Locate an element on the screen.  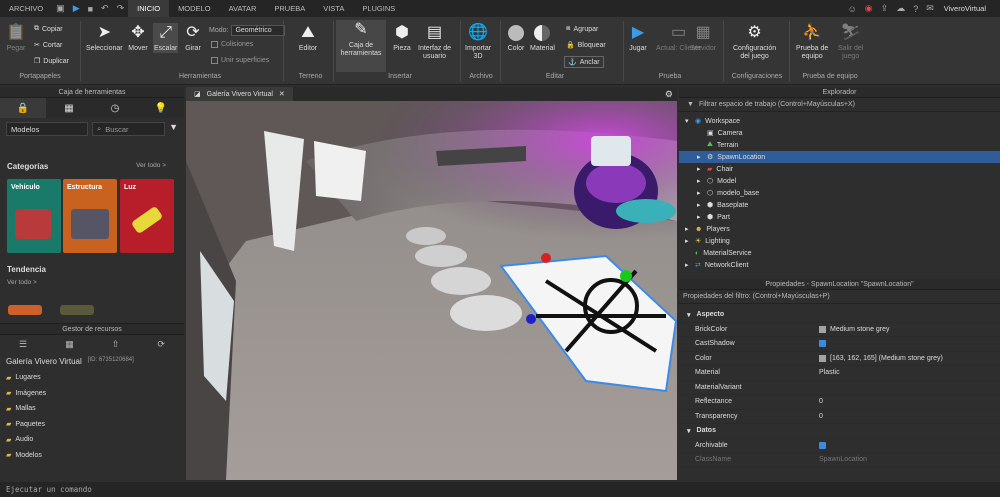
creations-tab: 💡 is located at coordinates (161, 108).